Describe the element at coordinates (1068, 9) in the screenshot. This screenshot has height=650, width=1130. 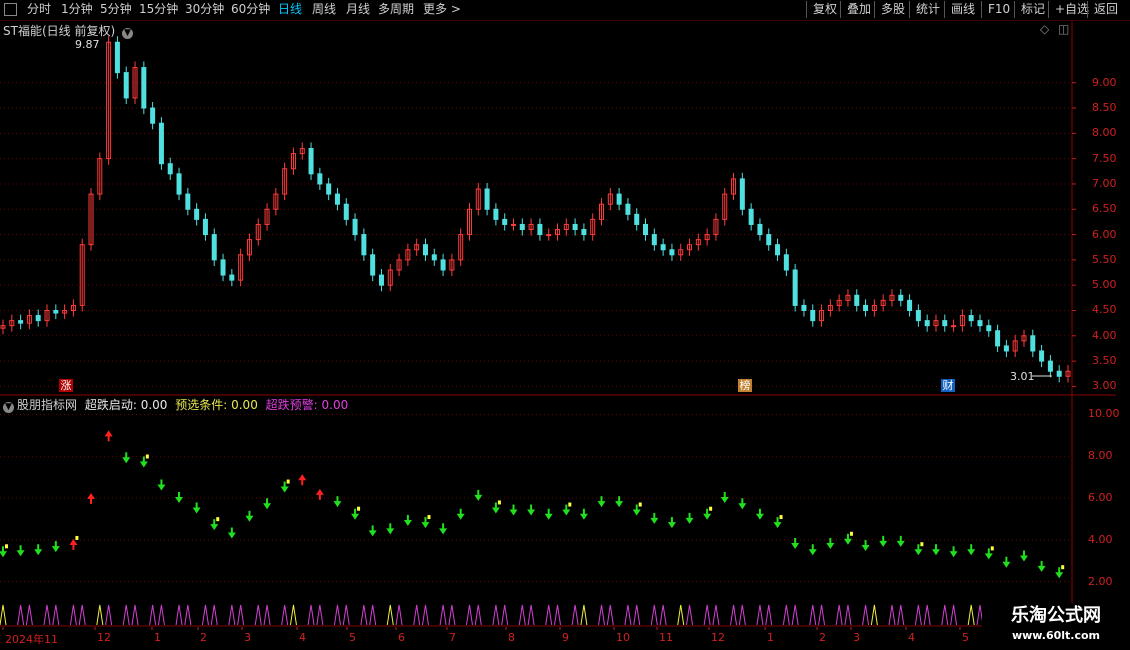
I see `add-watchlist-button: +自选` at that location.